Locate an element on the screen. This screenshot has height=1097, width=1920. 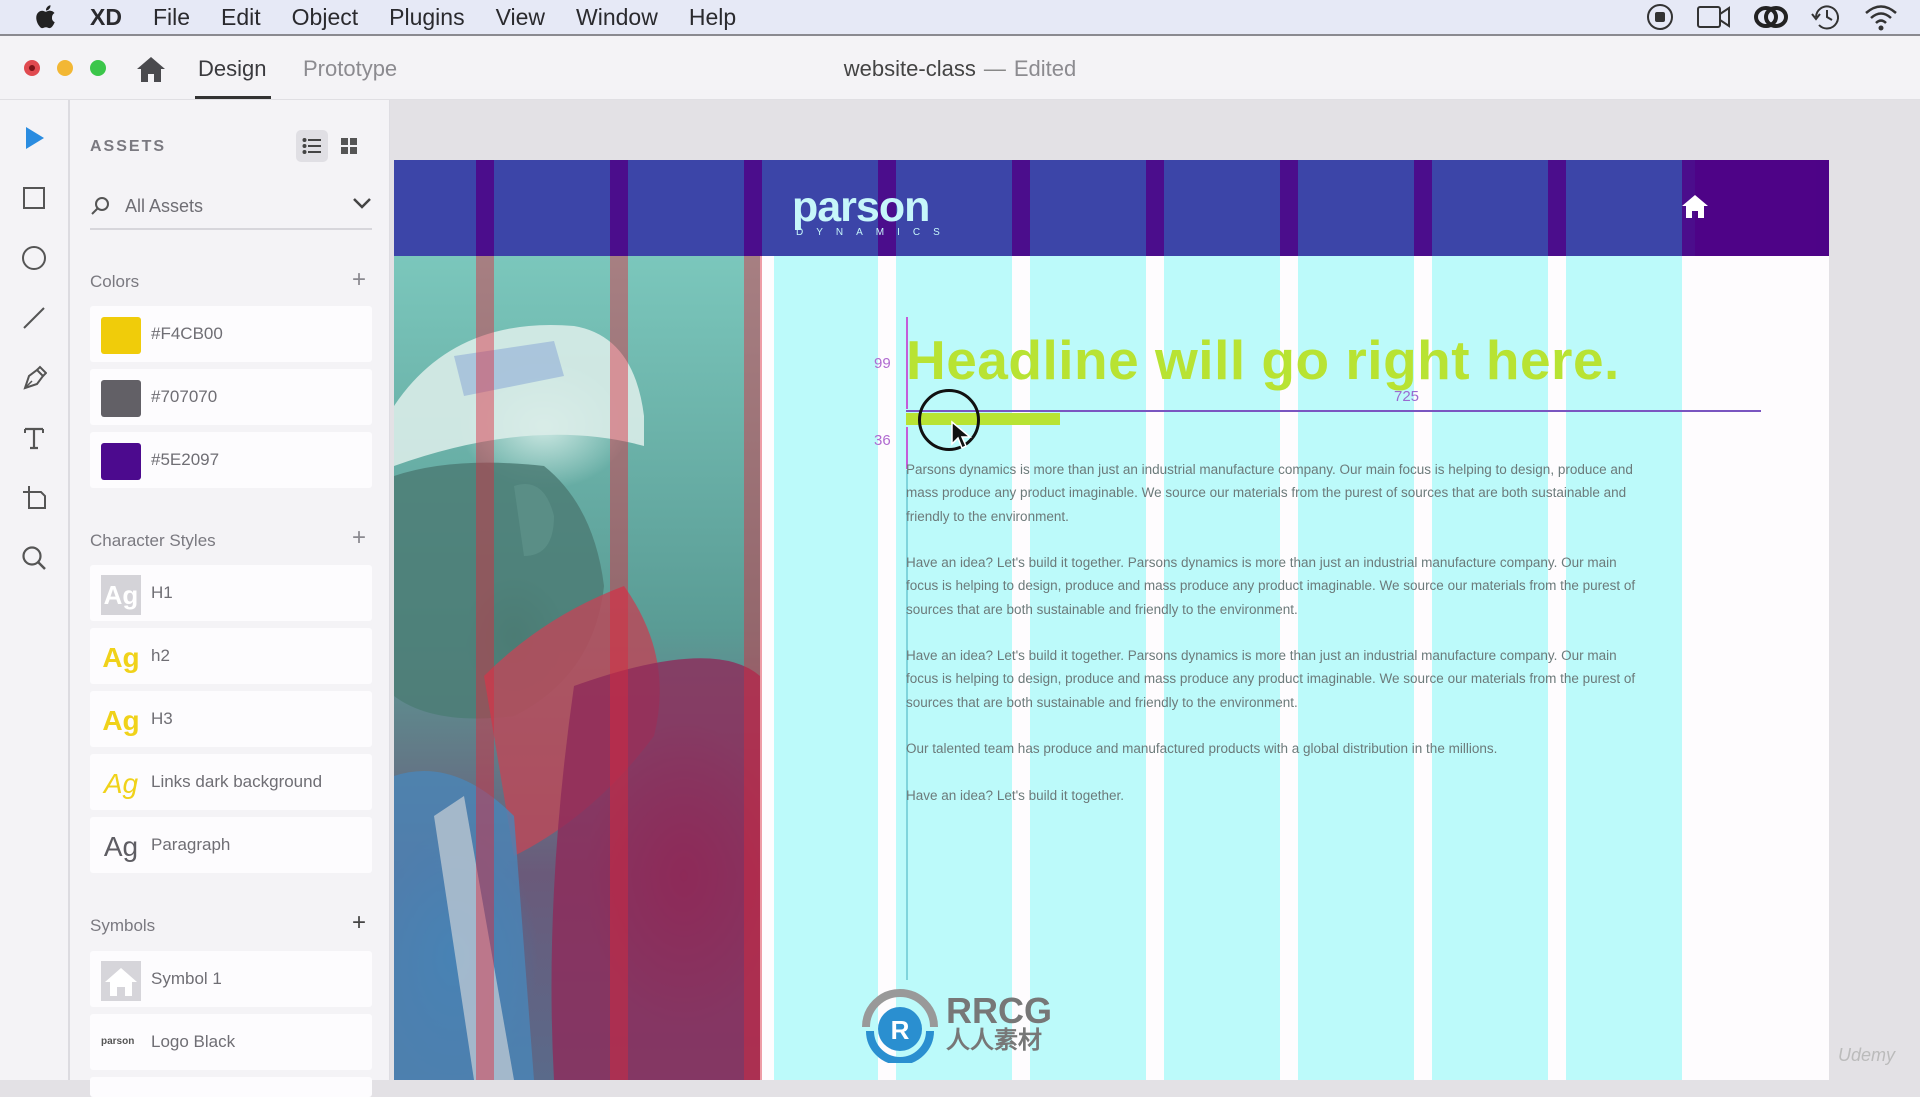
character-style-item: Ag H3 is located at coordinates (231, 719).